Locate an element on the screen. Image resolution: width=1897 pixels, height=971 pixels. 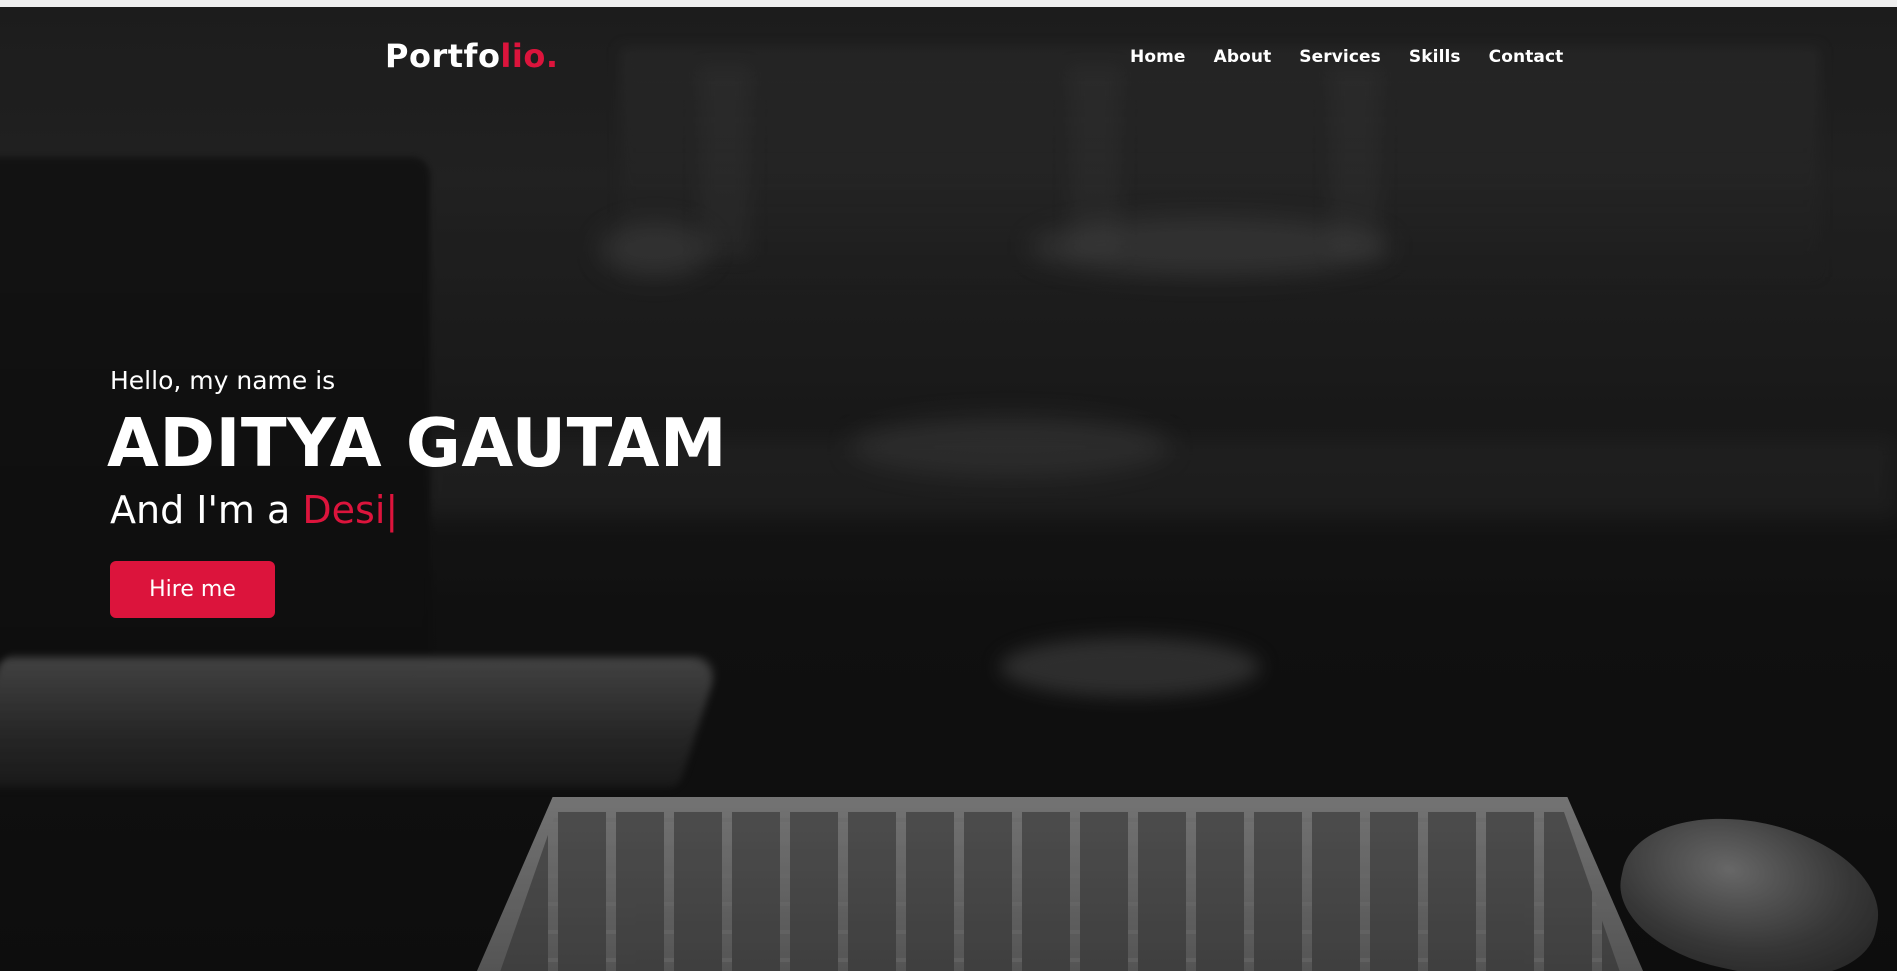
hero-role: And I'm a Desi| is located at coordinates (254, 510).